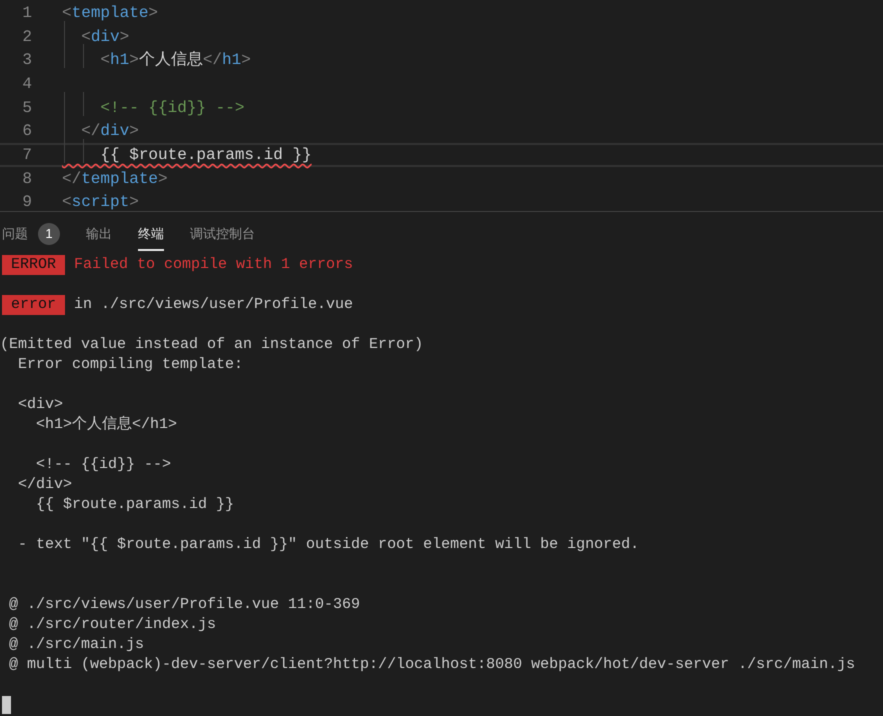  I want to click on code-text: <template>, so click(110, 13).